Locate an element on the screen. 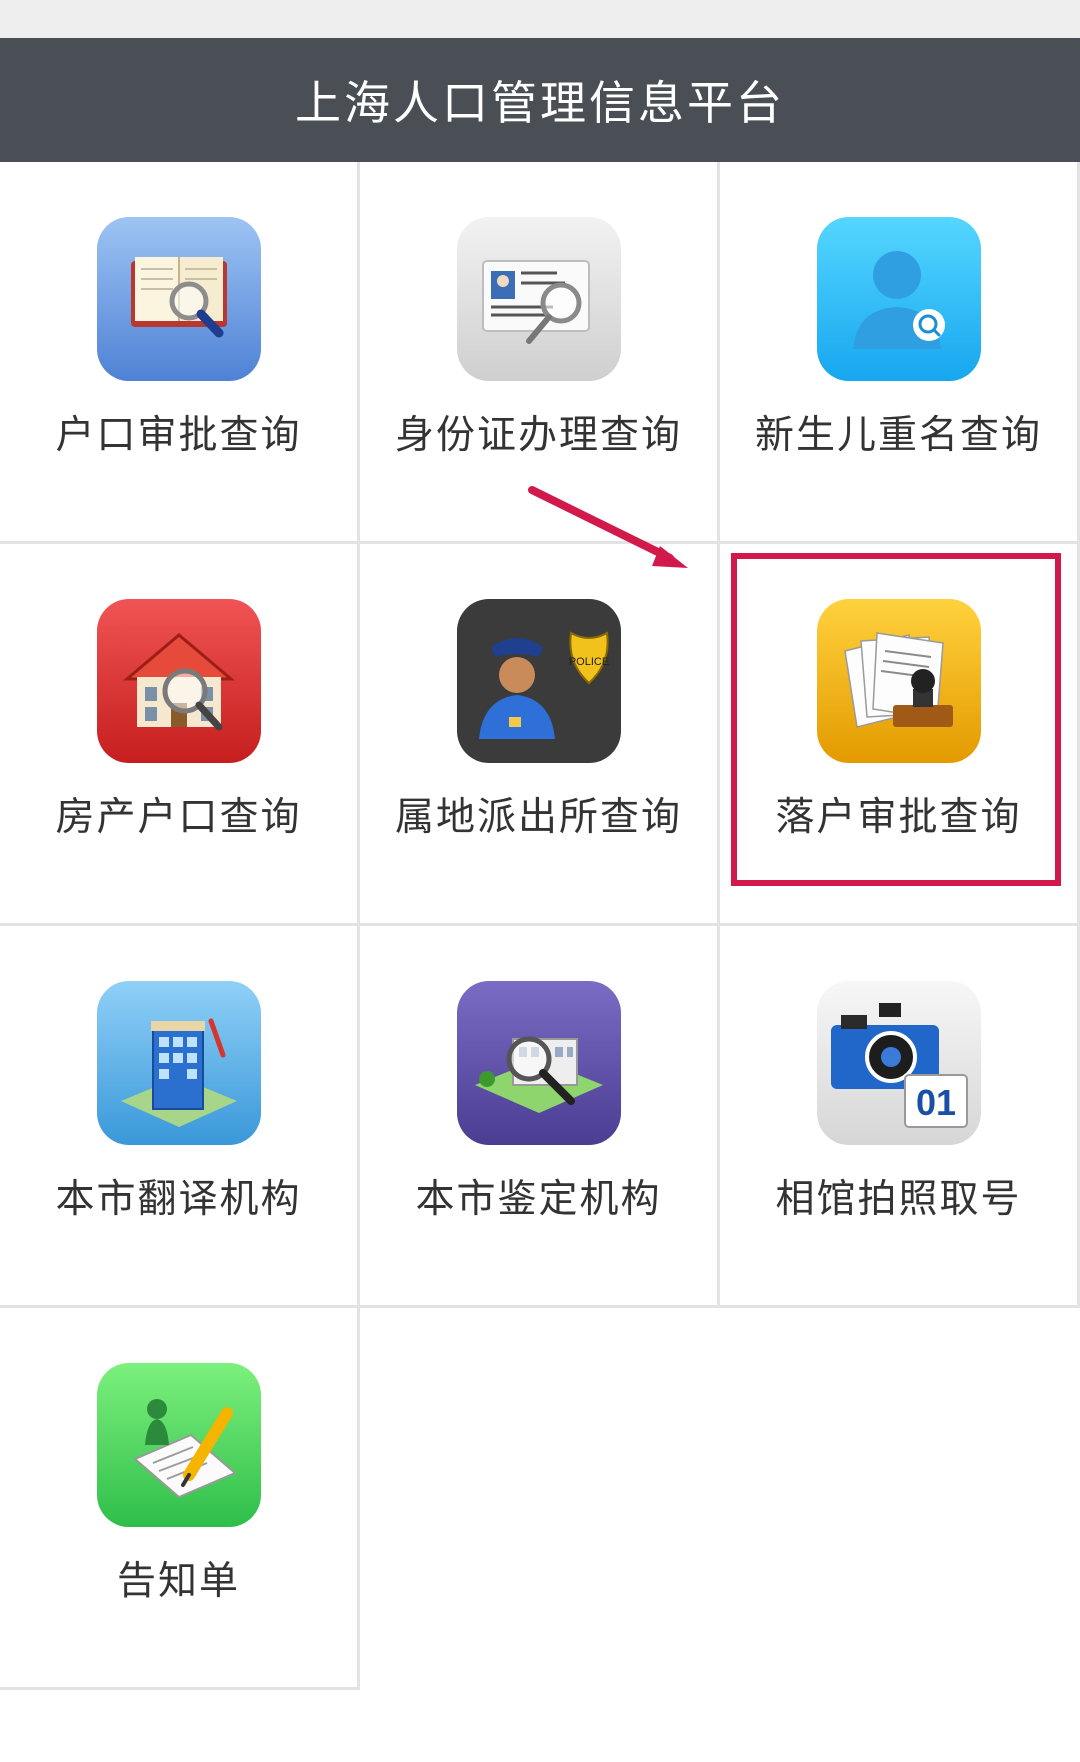 This screenshot has height=1762, width=1080. status-bar-strip is located at coordinates (540, 19).